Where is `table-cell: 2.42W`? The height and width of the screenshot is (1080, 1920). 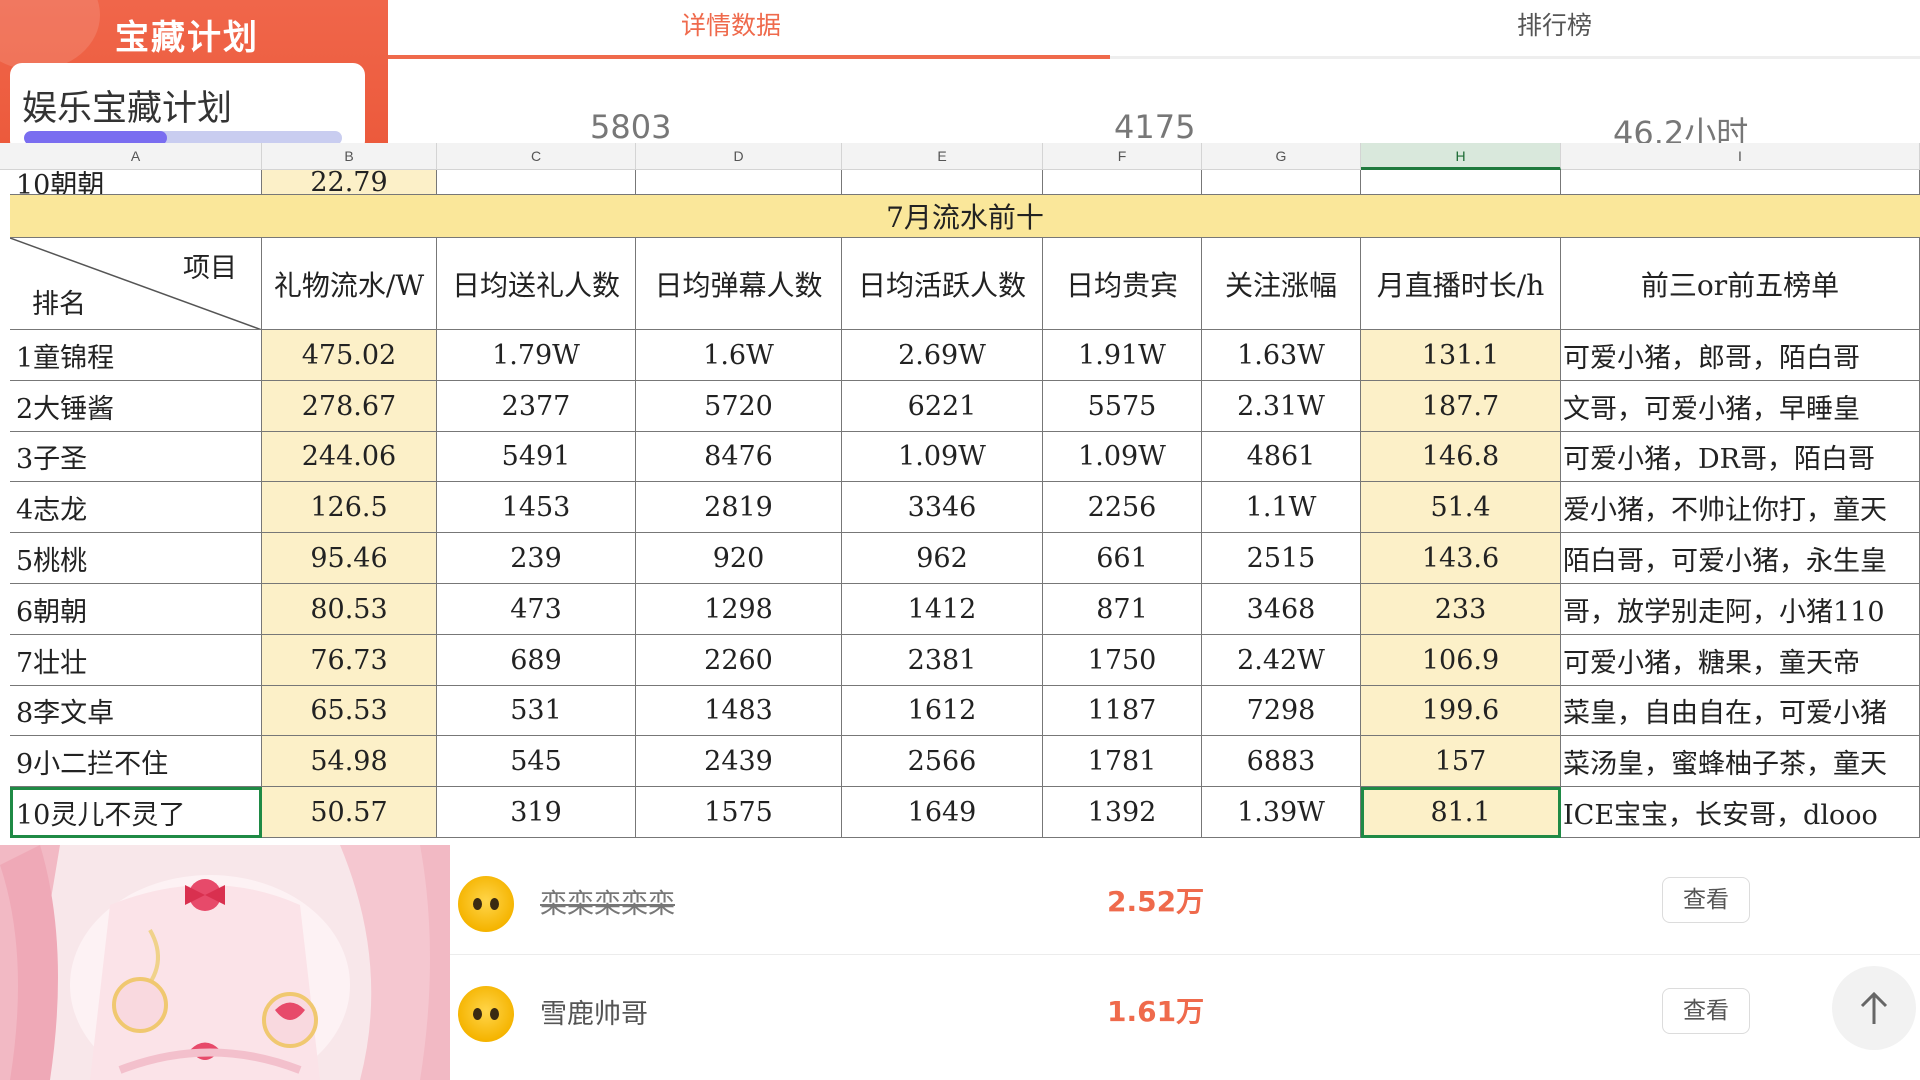
table-cell: 2.42W is located at coordinates (1281, 660).